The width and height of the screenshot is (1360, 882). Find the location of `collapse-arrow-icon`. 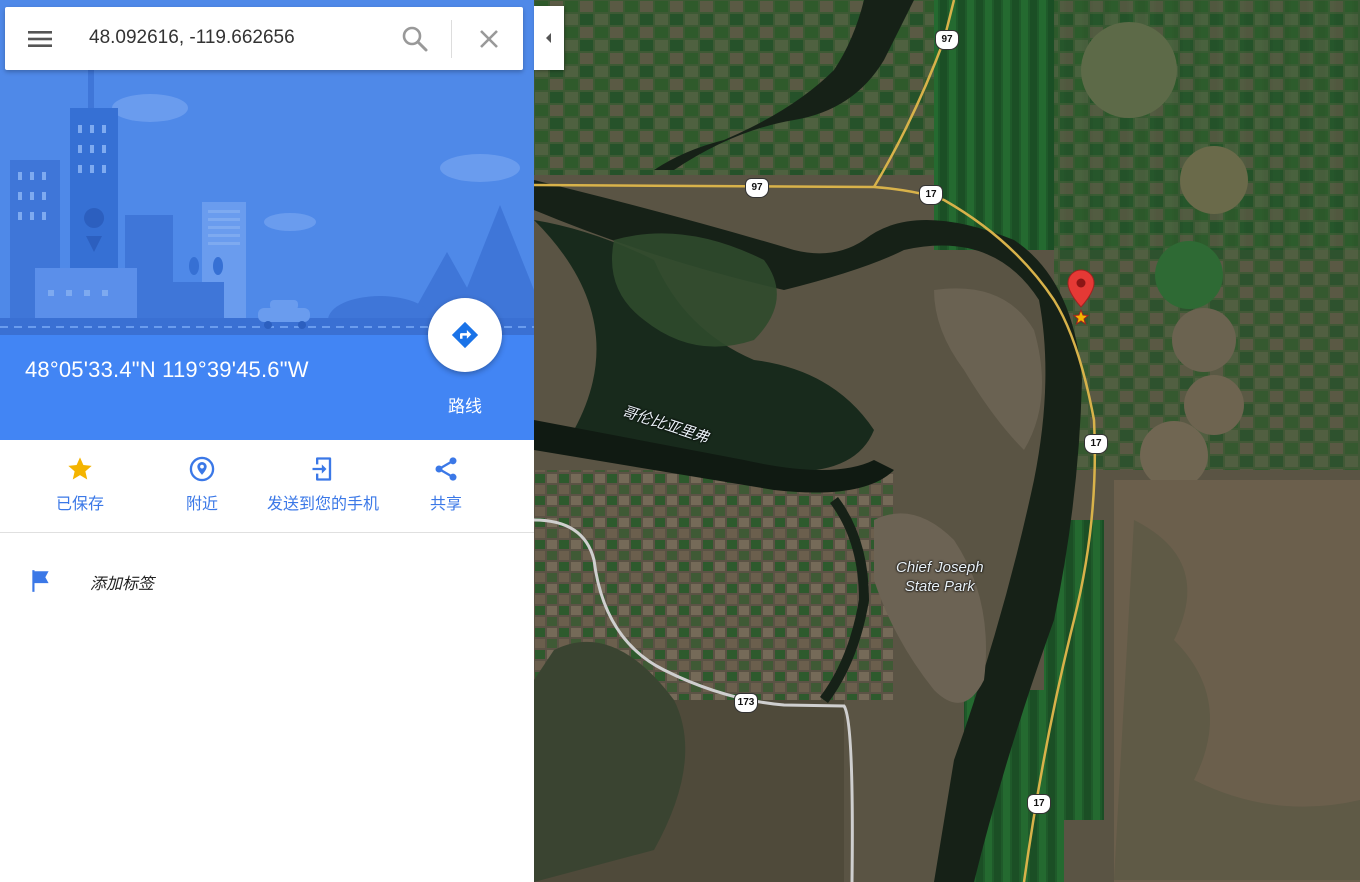

collapse-arrow-icon is located at coordinates (548, 38).